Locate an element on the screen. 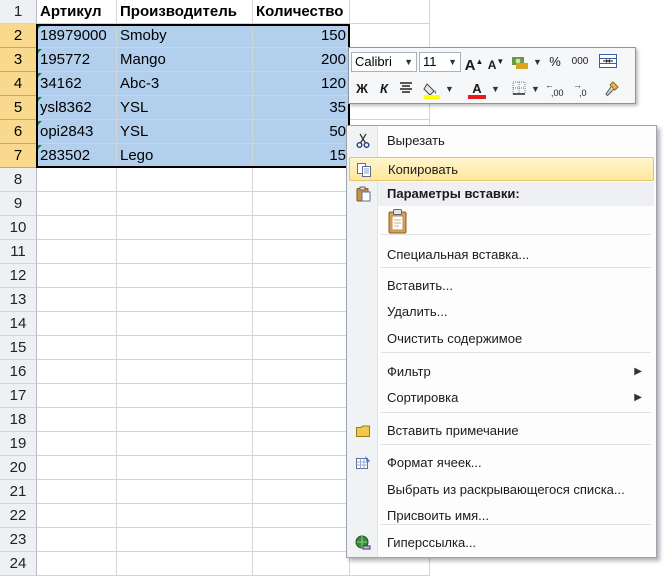 This screenshot has height=576, width=669. data-cell: 50 is located at coordinates (301, 132).